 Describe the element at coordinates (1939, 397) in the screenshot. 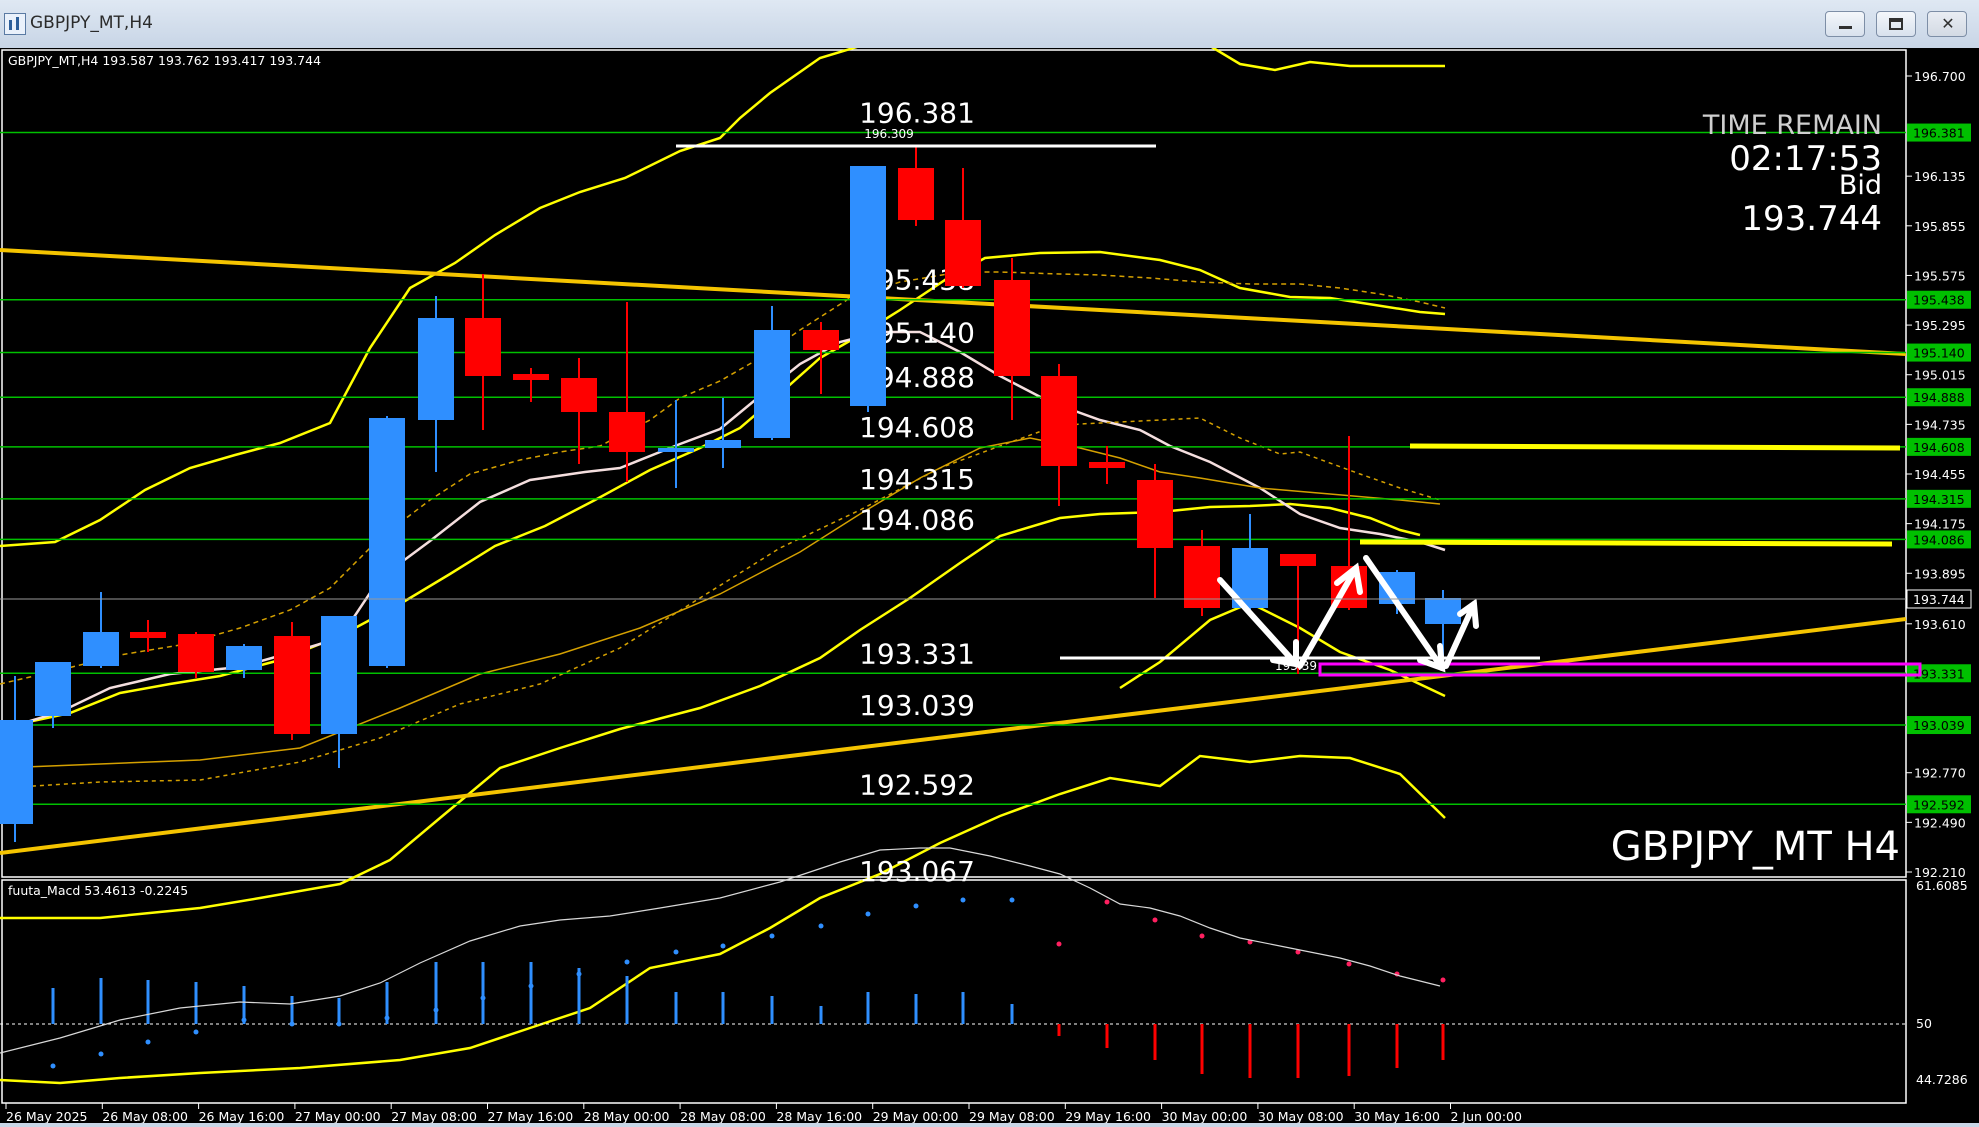

I see `level-axis-tag: 194.888` at that location.